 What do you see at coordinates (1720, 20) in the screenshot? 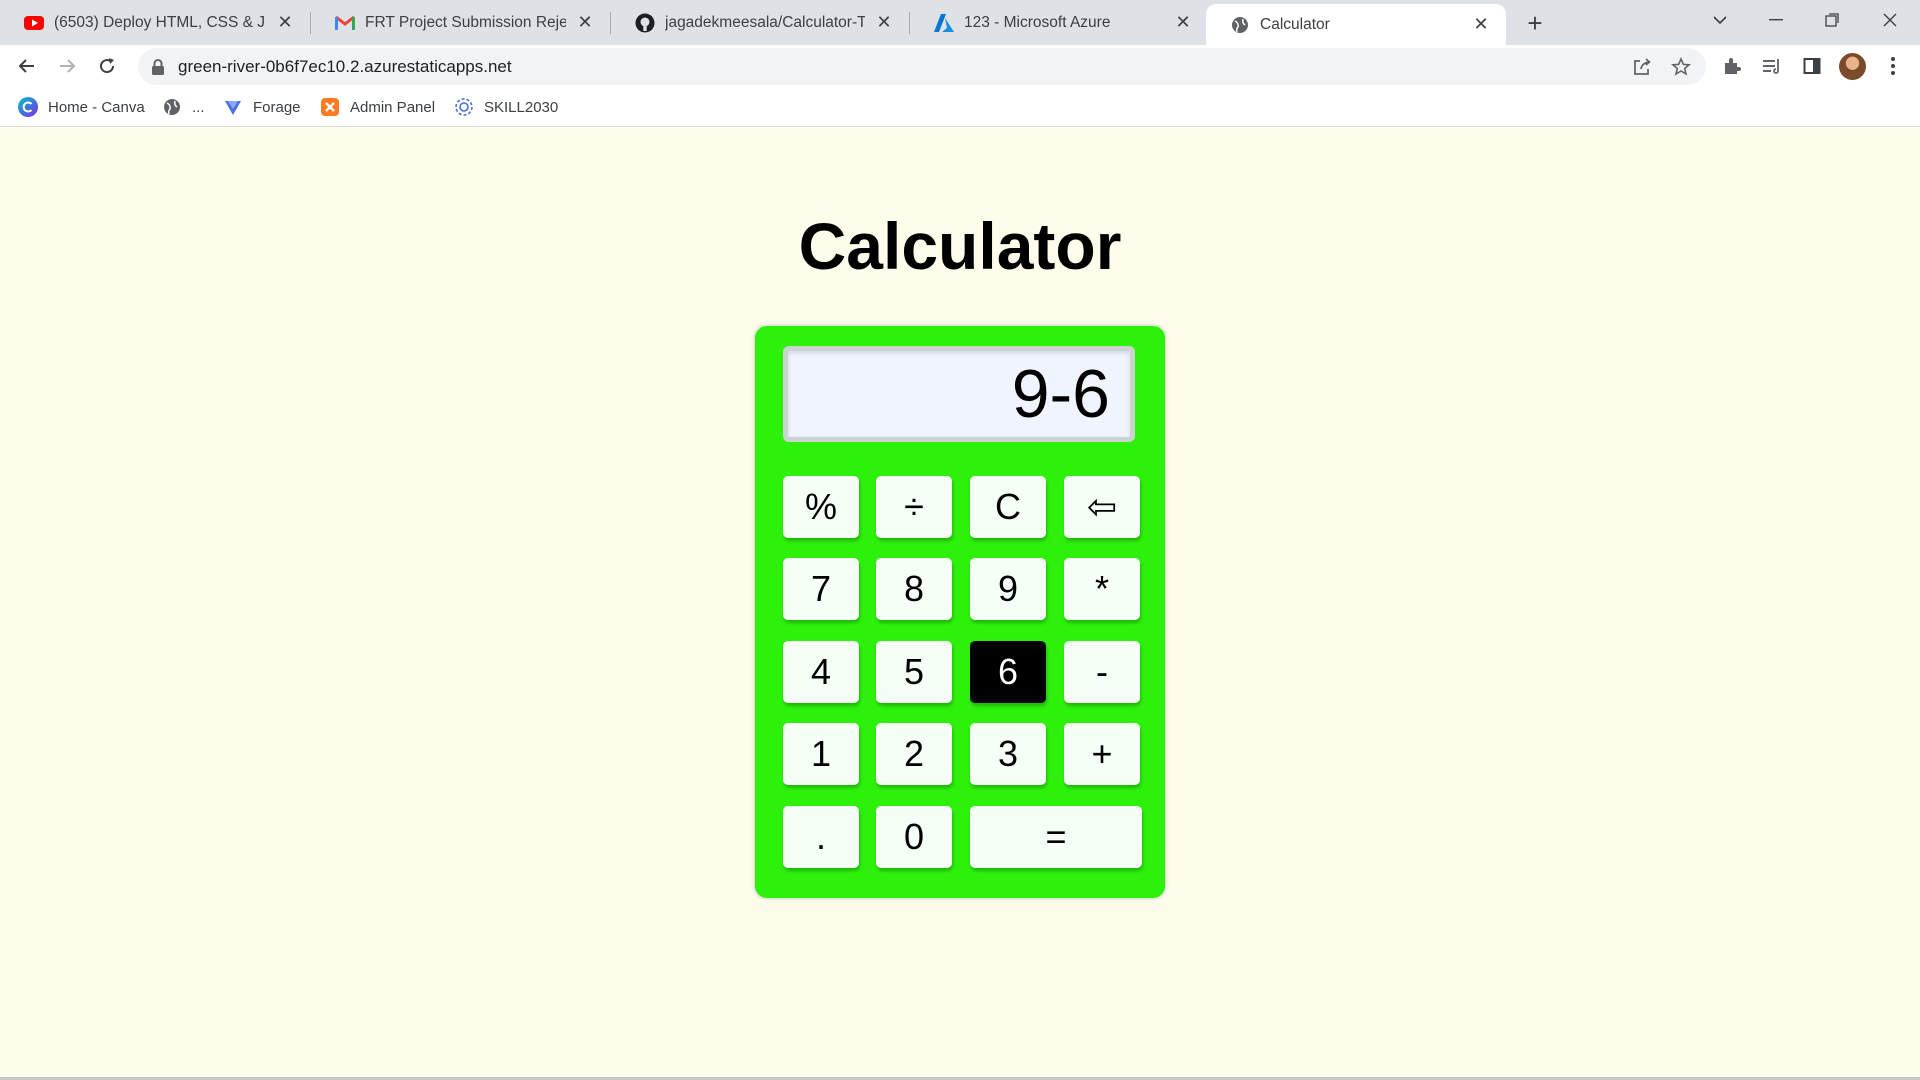
I see `tab-search-icon` at bounding box center [1720, 20].